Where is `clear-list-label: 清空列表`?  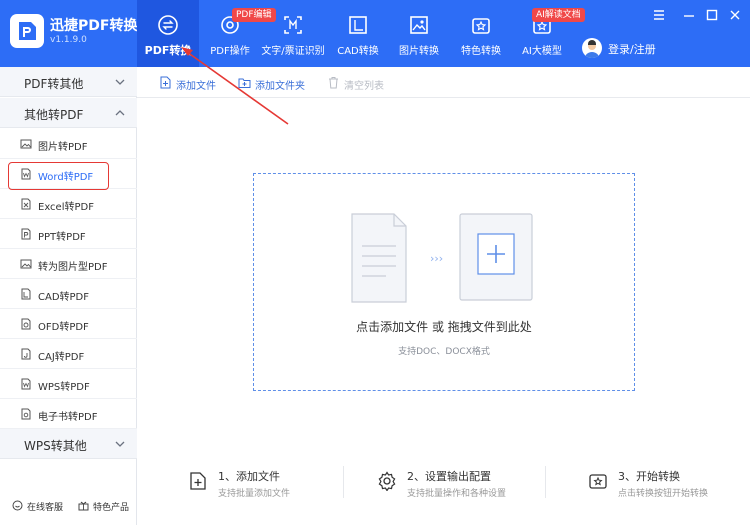
clear-list-label: 清空列表 is located at coordinates (364, 86).